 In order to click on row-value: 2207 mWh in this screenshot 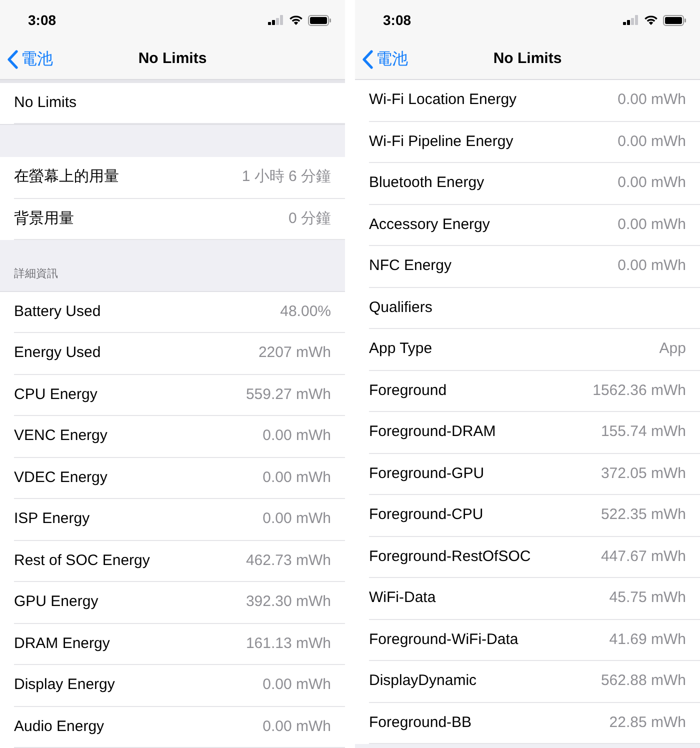, I will do `click(294, 353)`.